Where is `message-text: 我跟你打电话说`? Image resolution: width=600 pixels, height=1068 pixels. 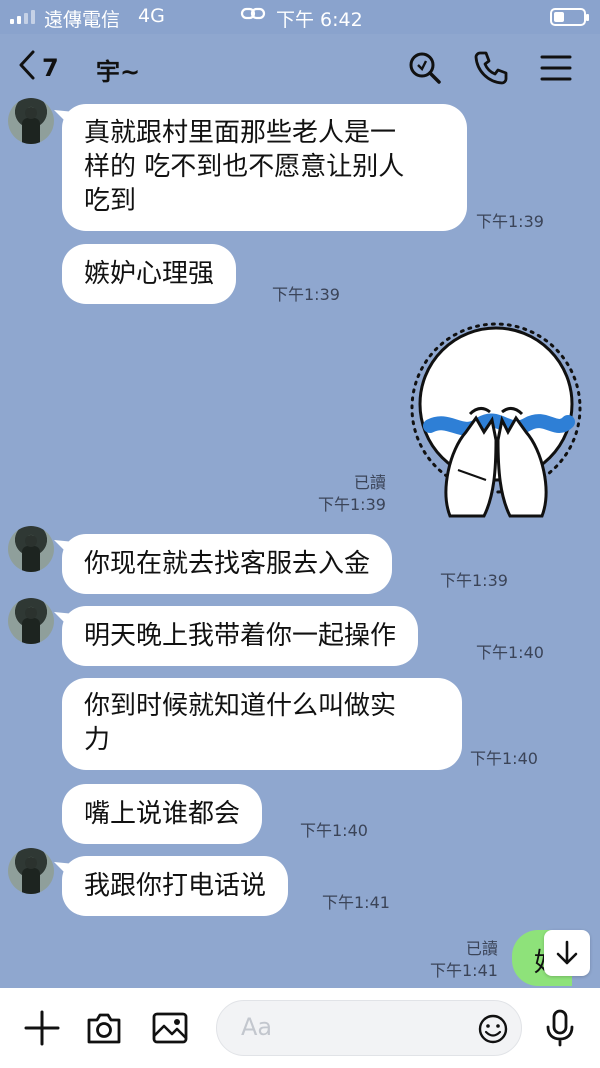
message-text: 我跟你打电话说 is located at coordinates (175, 886).